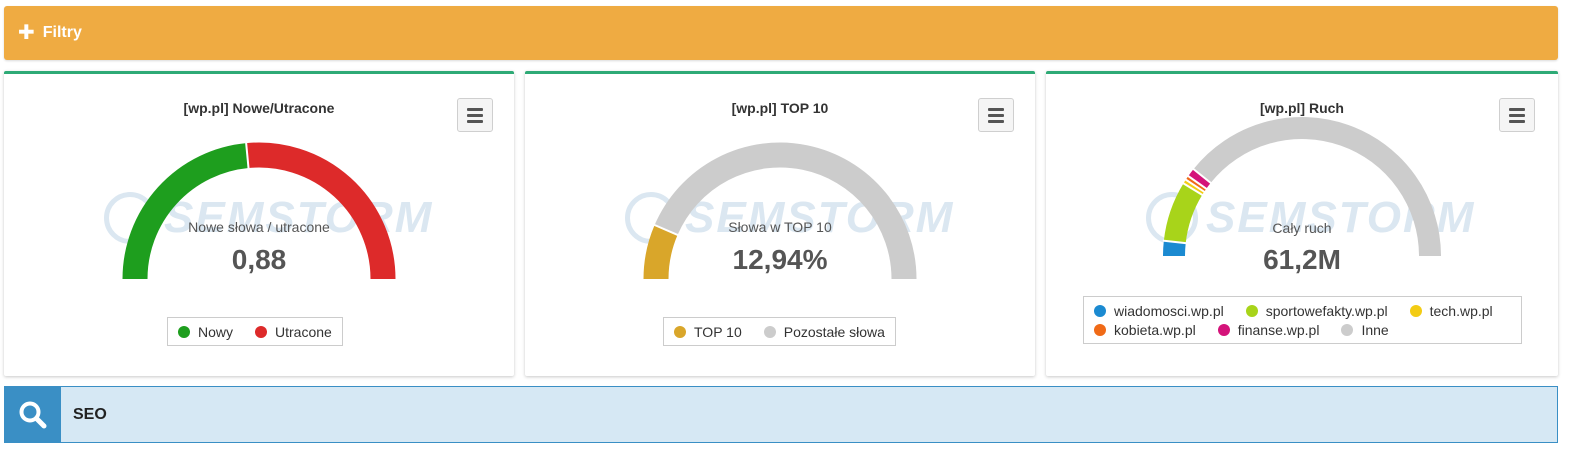  What do you see at coordinates (90, 415) in the screenshot?
I see `search-query: SEO` at bounding box center [90, 415].